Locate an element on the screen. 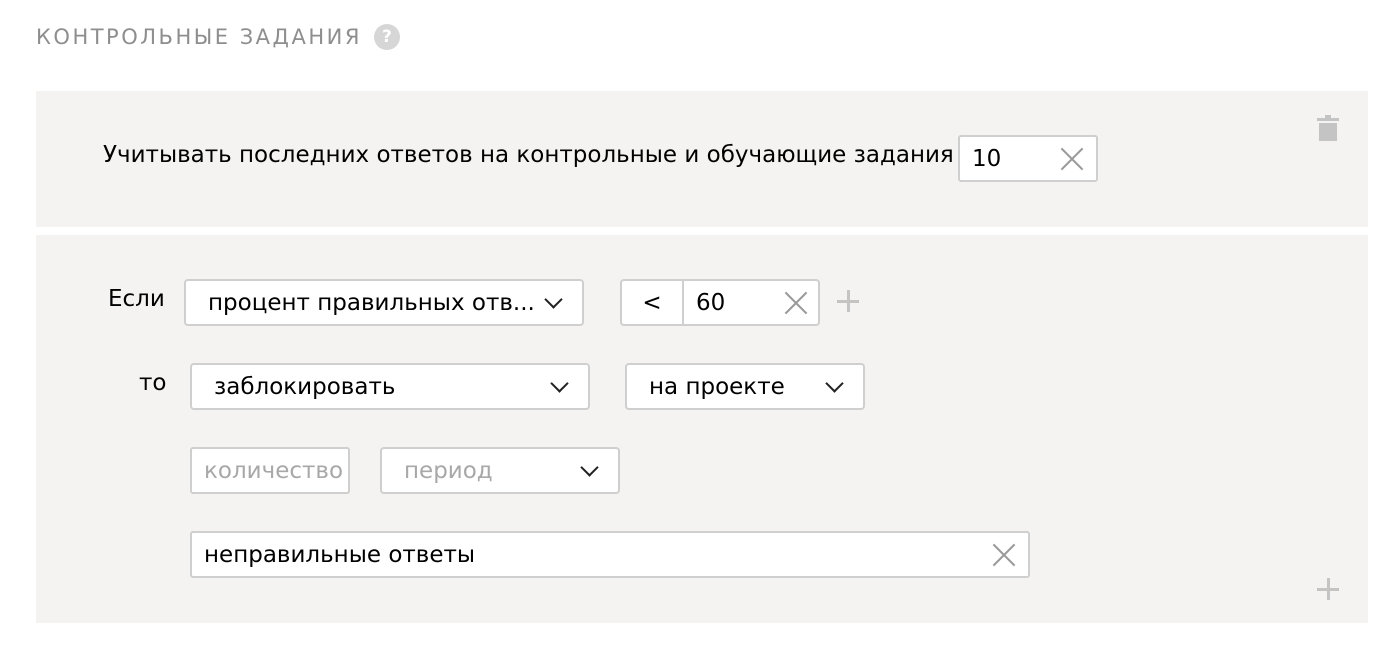 This screenshot has width=1400, height=670. if-label: Если is located at coordinates (136, 299).